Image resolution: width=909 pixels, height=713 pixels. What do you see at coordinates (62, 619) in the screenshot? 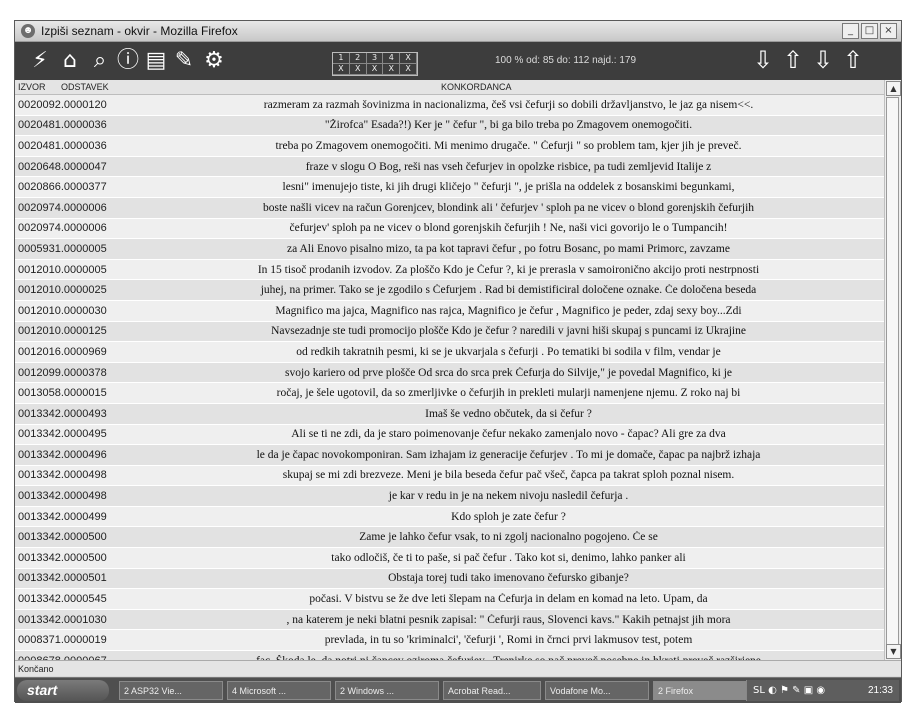
I see `source-id: 0013342.0001030` at bounding box center [62, 619].